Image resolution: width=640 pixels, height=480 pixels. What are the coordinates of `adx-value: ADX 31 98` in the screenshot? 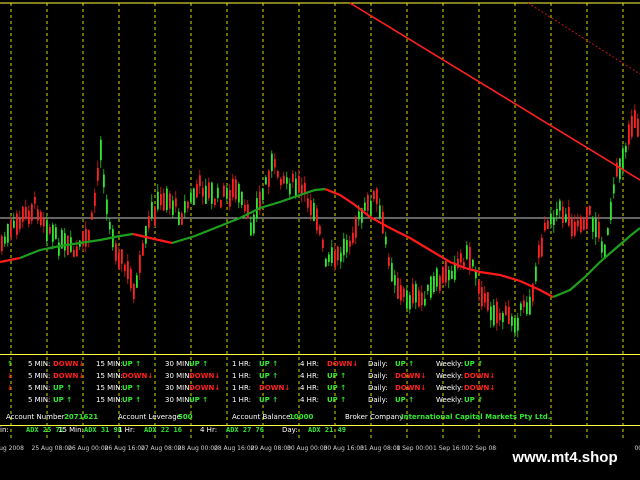 It's located at (103, 430).